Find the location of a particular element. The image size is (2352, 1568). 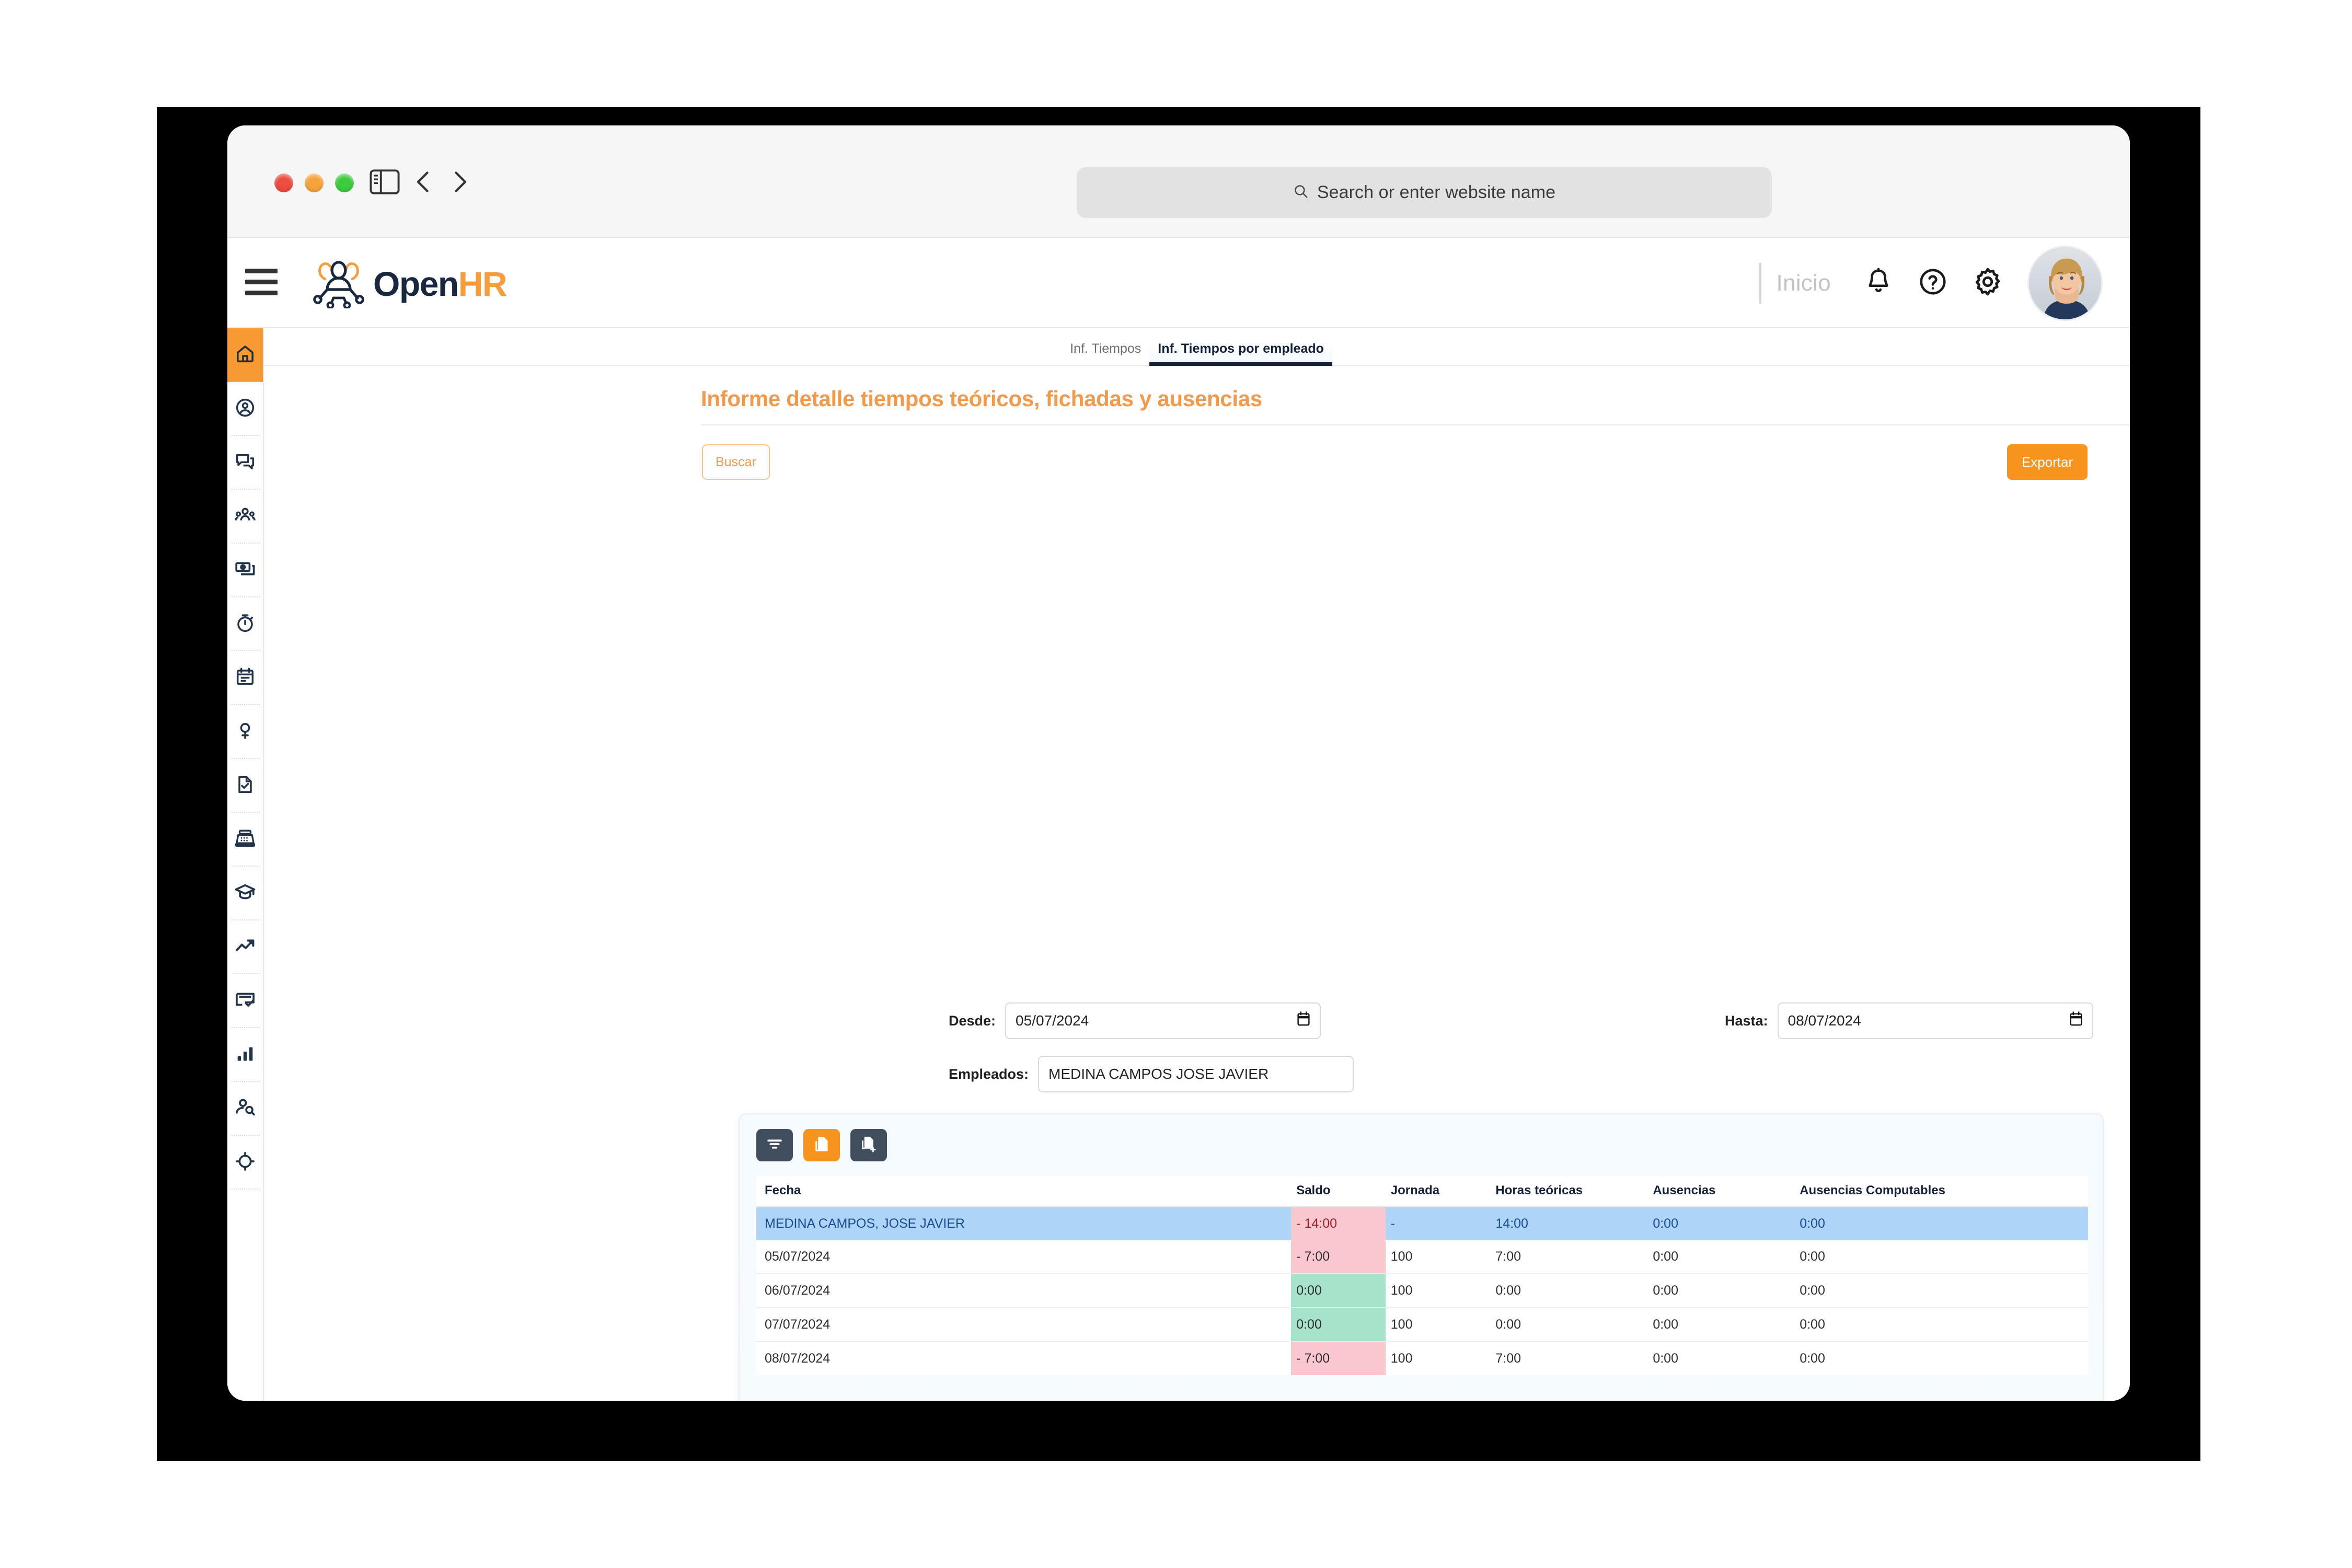

table-row: 05/07/2024 - 7:00 100 7:00 0:00 0:00 is located at coordinates (1422, 1257).